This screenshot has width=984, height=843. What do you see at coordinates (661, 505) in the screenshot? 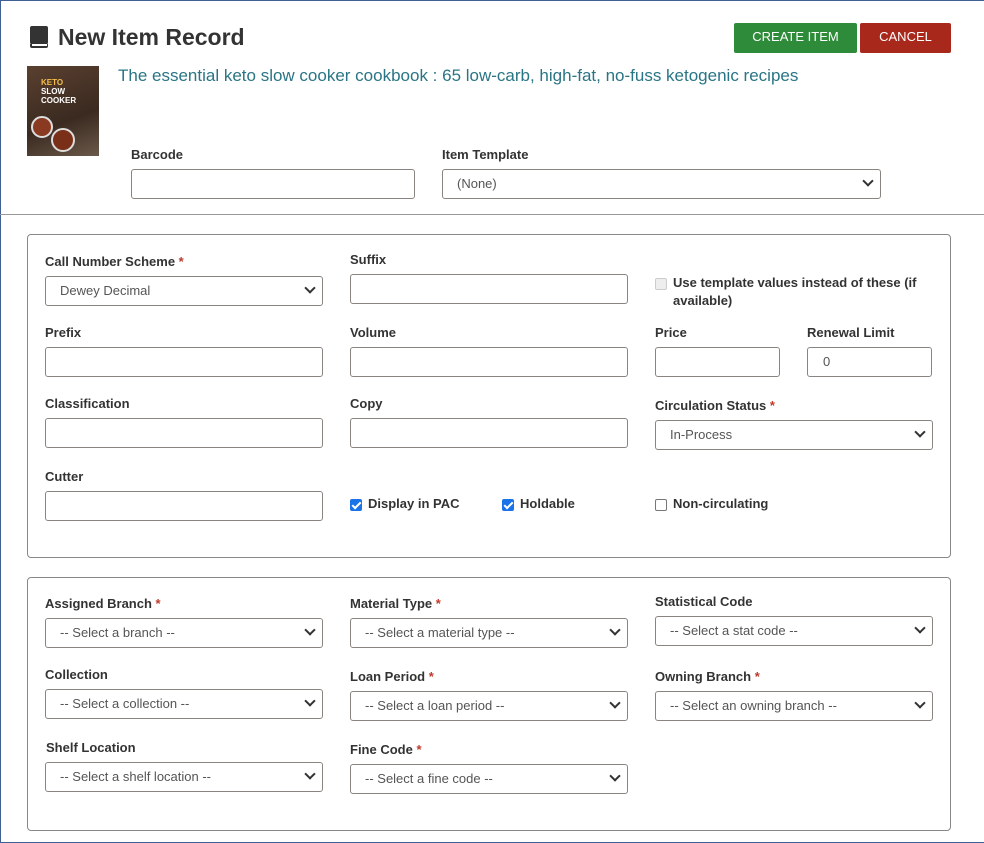
I see `non-circulating-checkbox` at bounding box center [661, 505].